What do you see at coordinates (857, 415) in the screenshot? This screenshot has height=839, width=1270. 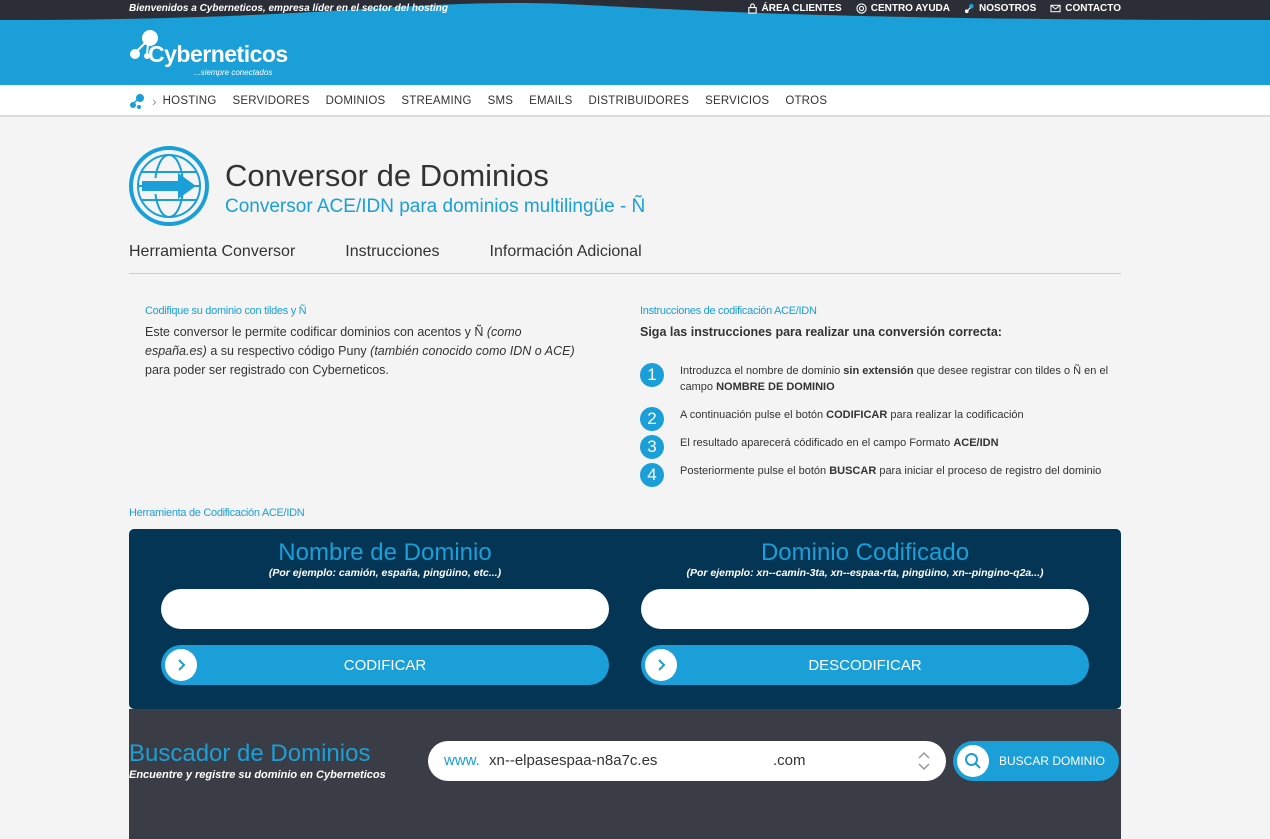 I see `step-text-bold: CODIFICAR` at bounding box center [857, 415].